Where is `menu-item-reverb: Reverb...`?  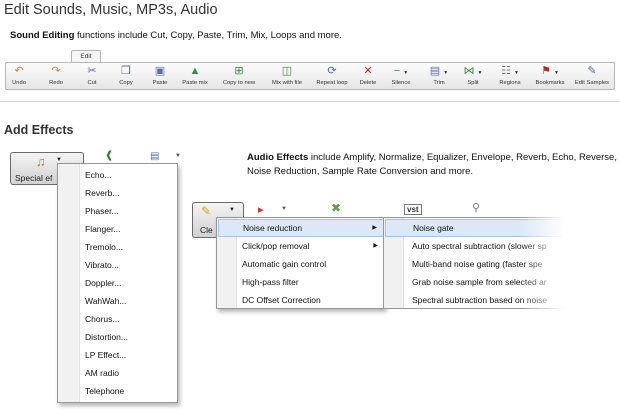
menu-item-reverb: Reverb... is located at coordinates (102, 193).